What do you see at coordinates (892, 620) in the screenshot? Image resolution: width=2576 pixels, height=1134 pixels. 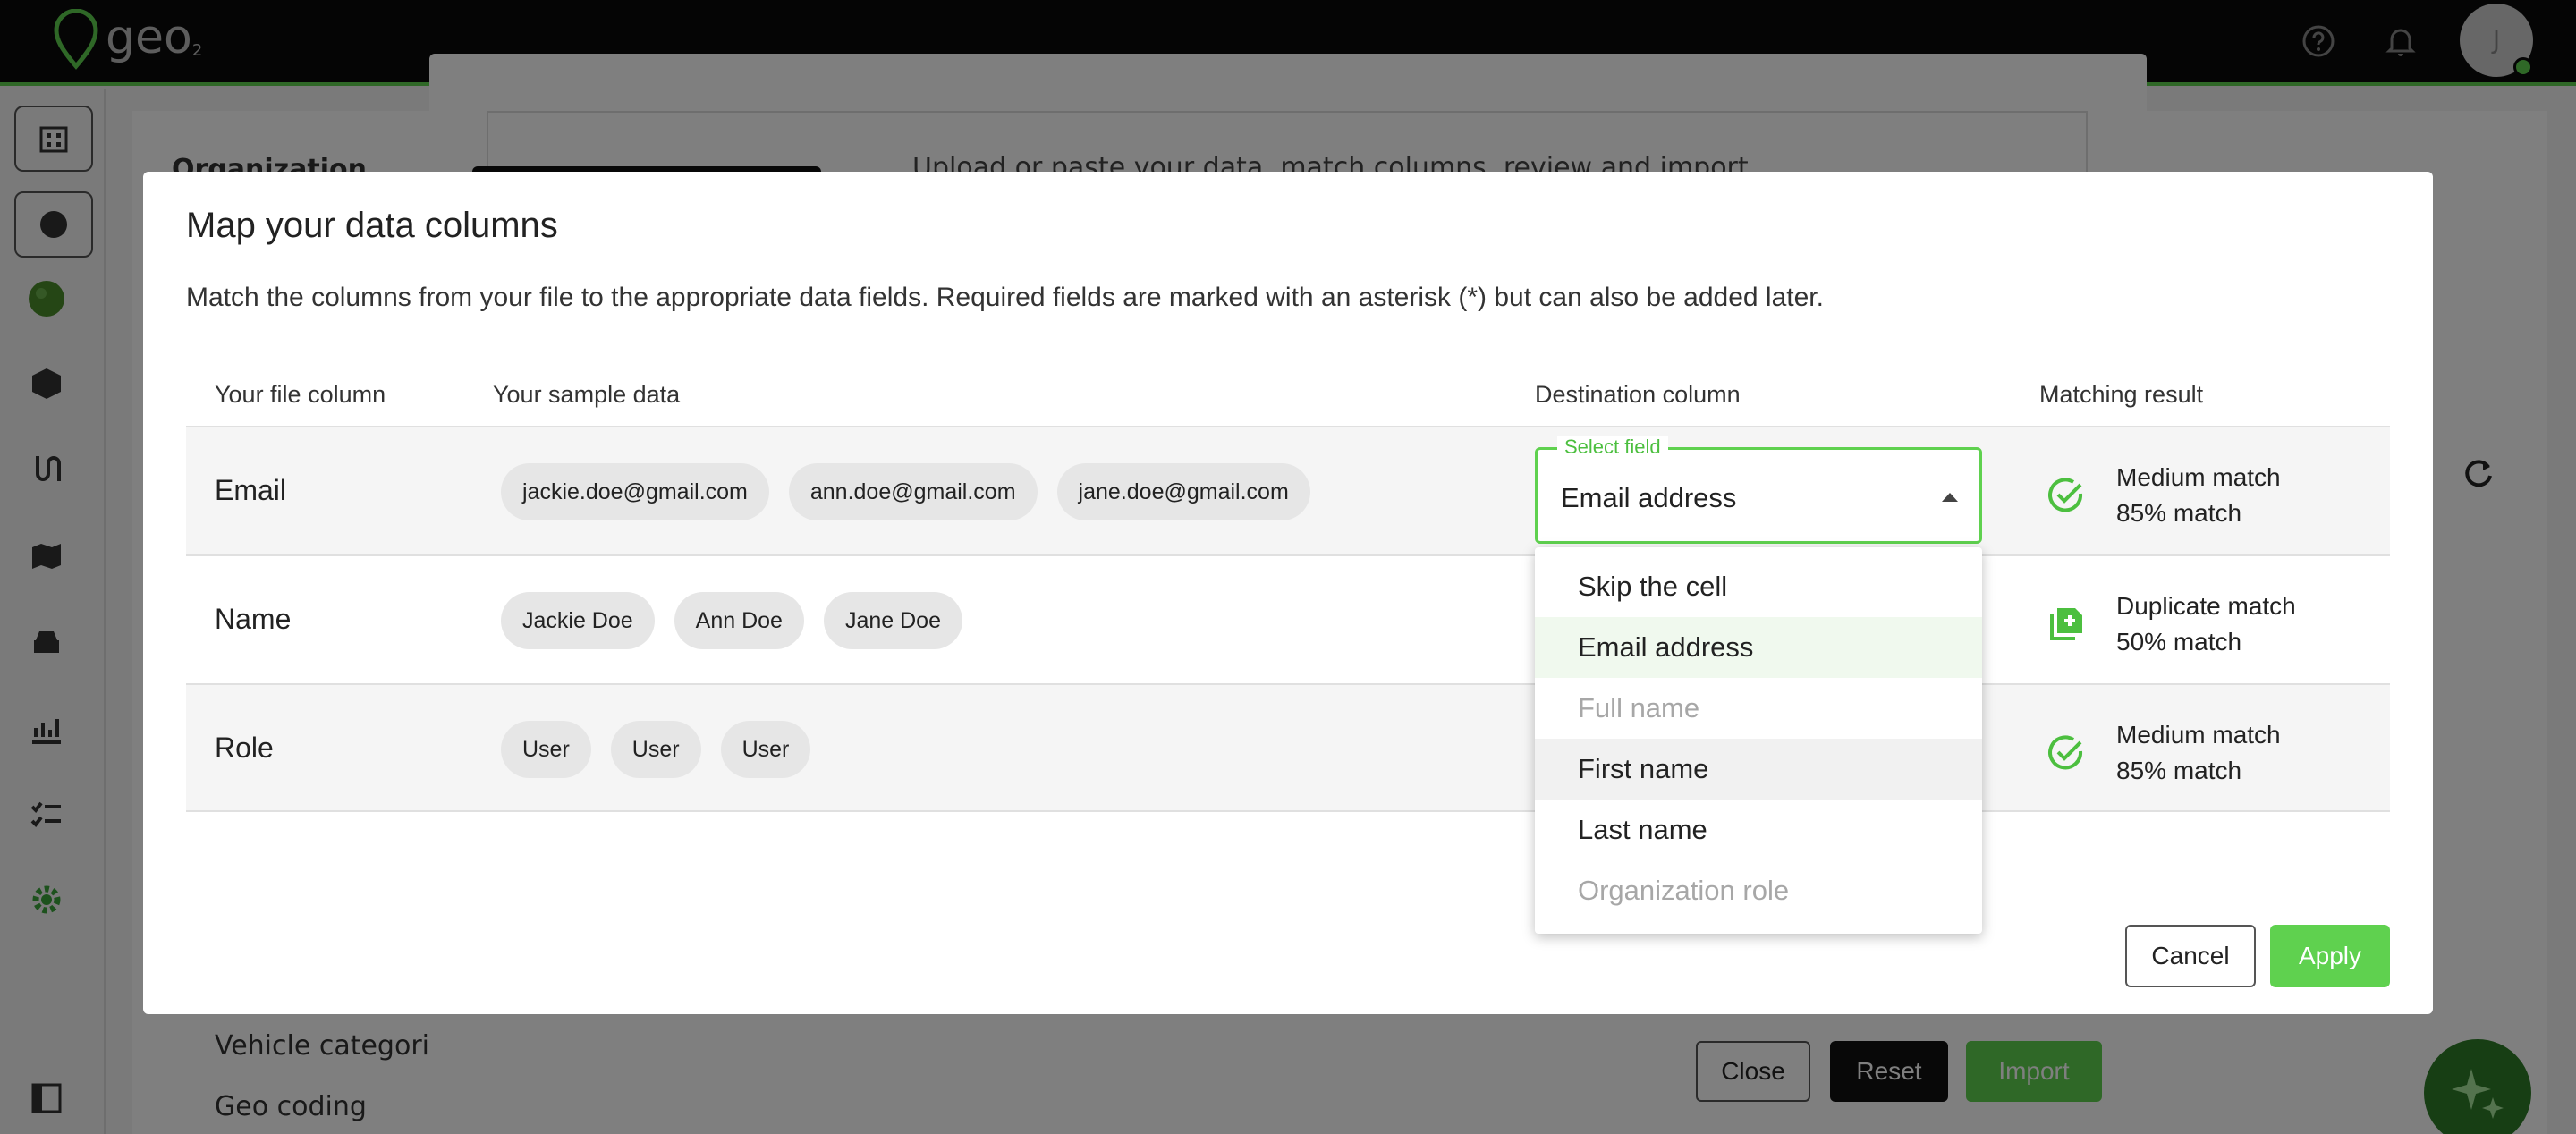 I see `sample-chip: Jane Doe` at bounding box center [892, 620].